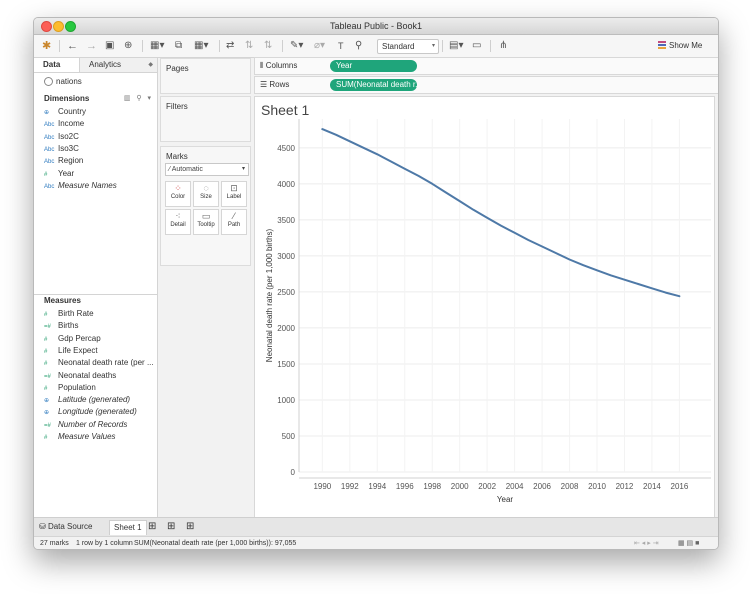  Describe the element at coordinates (61, 149) in the screenshot. I see `dimension-field: Abc Iso3C` at that location.